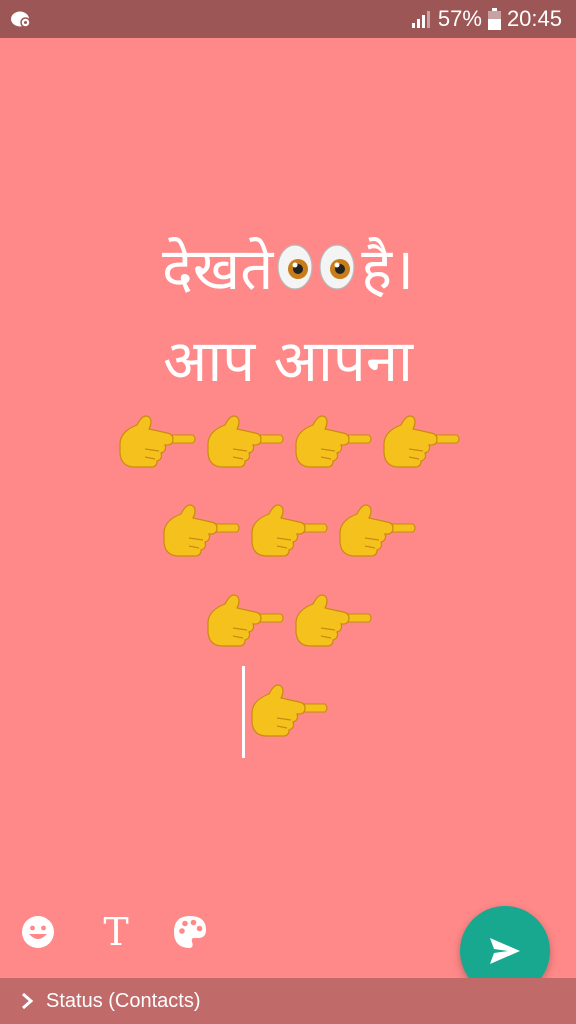 The width and height of the screenshot is (576, 1024). I want to click on text-line-1-end: है।, so click(388, 269).